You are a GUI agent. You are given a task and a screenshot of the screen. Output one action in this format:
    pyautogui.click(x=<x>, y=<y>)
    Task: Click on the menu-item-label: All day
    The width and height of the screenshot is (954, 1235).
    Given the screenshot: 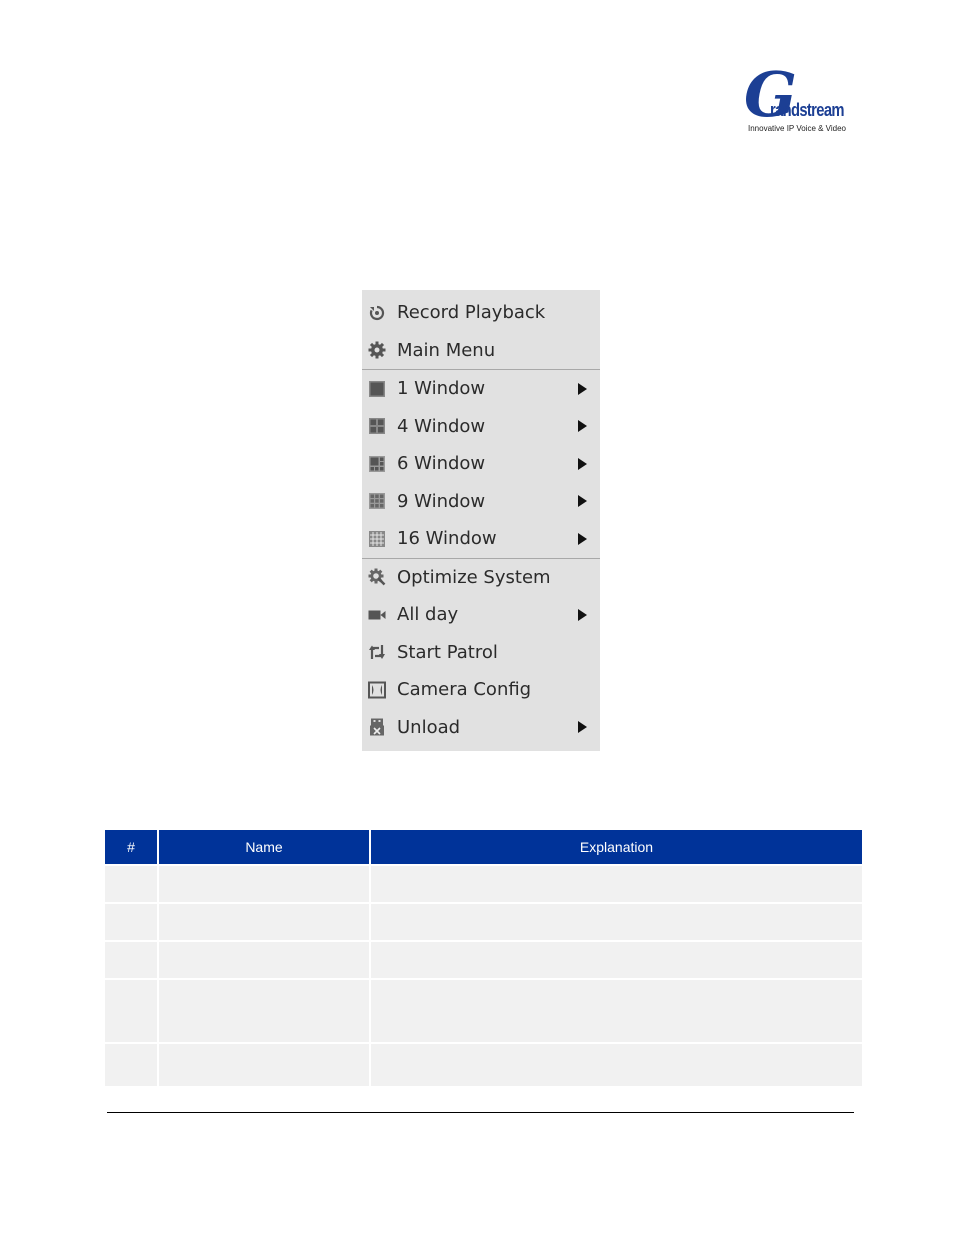 What is the action you would take?
    pyautogui.click(x=428, y=615)
    